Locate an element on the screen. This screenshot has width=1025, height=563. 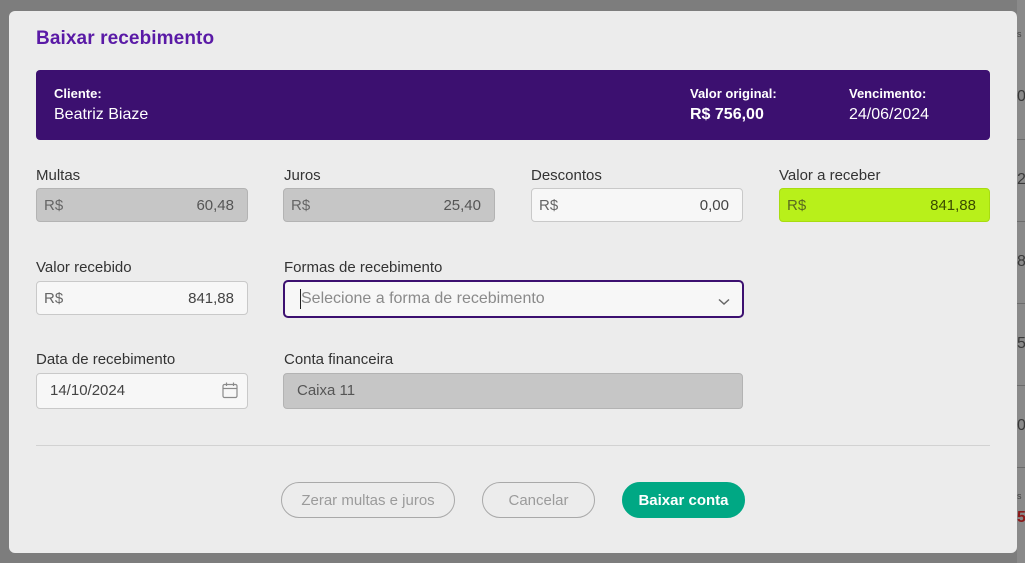
due-date: 24/06/2024 is located at coordinates (889, 114).